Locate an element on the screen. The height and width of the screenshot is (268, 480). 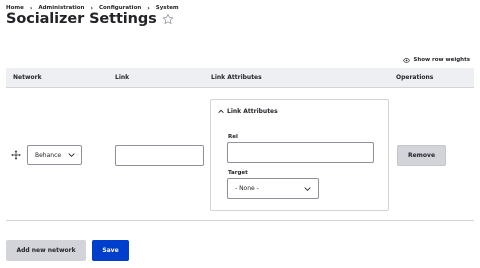
rel-input is located at coordinates (300, 152).